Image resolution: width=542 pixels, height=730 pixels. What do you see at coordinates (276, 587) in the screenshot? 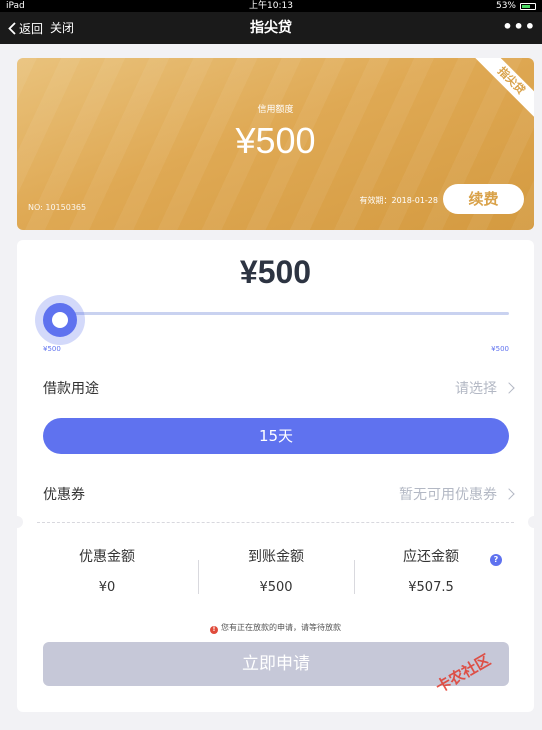
I see `summary-value: ¥500` at bounding box center [276, 587].